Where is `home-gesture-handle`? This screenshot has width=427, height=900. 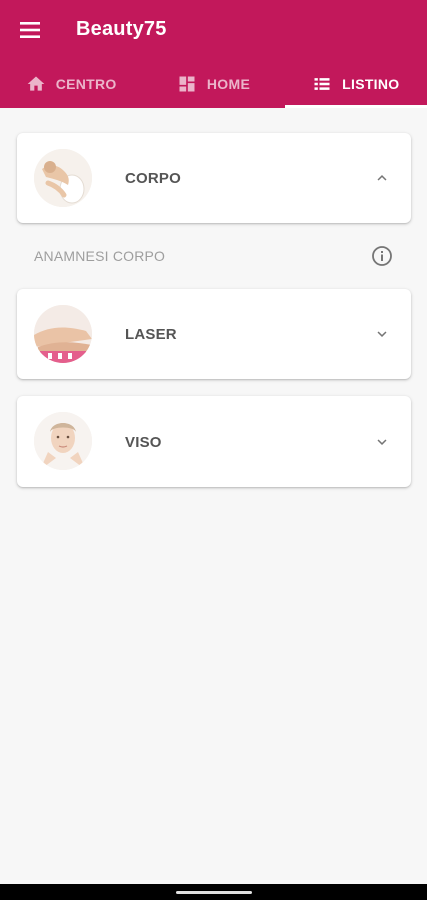 home-gesture-handle is located at coordinates (214, 892).